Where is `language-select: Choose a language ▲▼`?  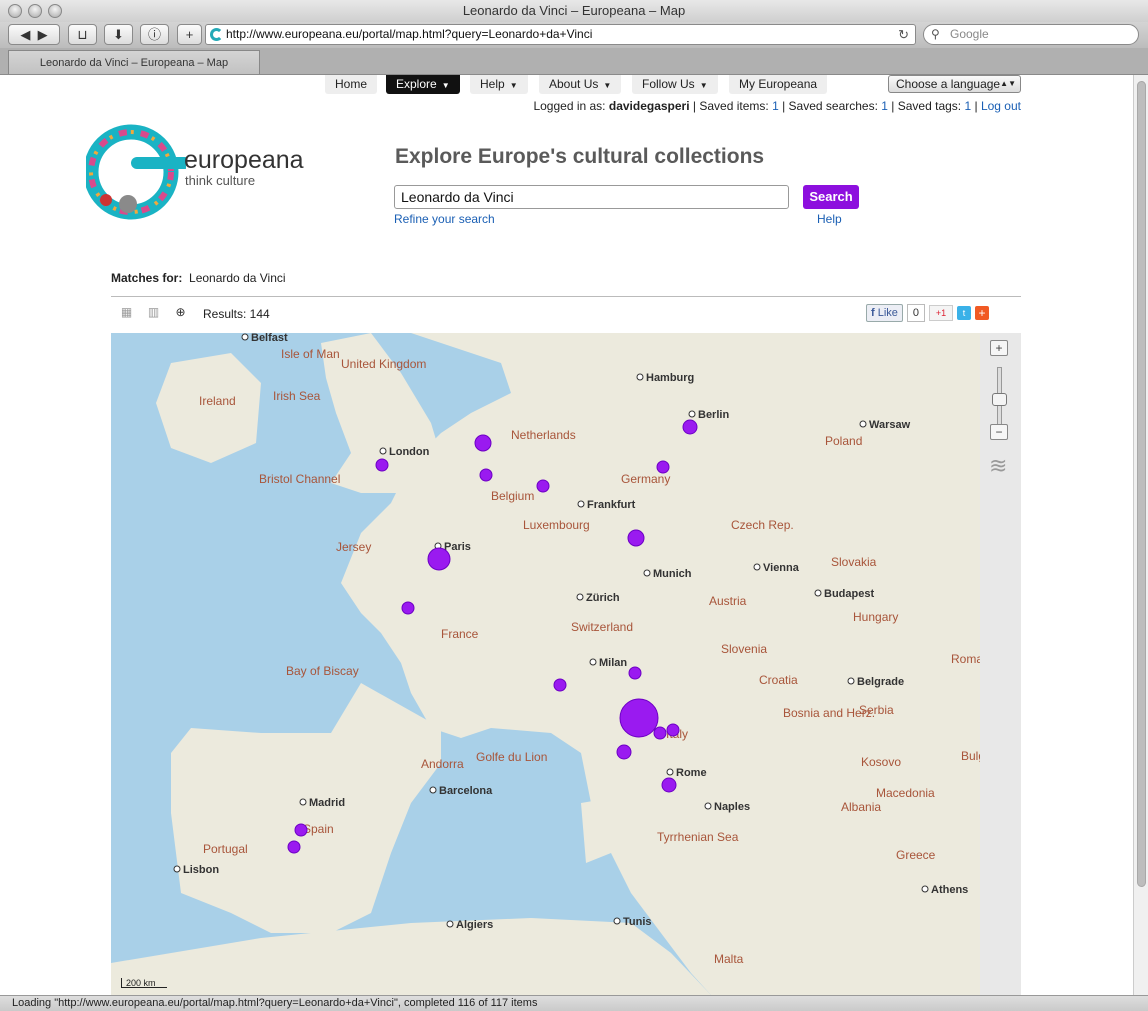
language-select: Choose a language ▲▼ is located at coordinates (954, 84).